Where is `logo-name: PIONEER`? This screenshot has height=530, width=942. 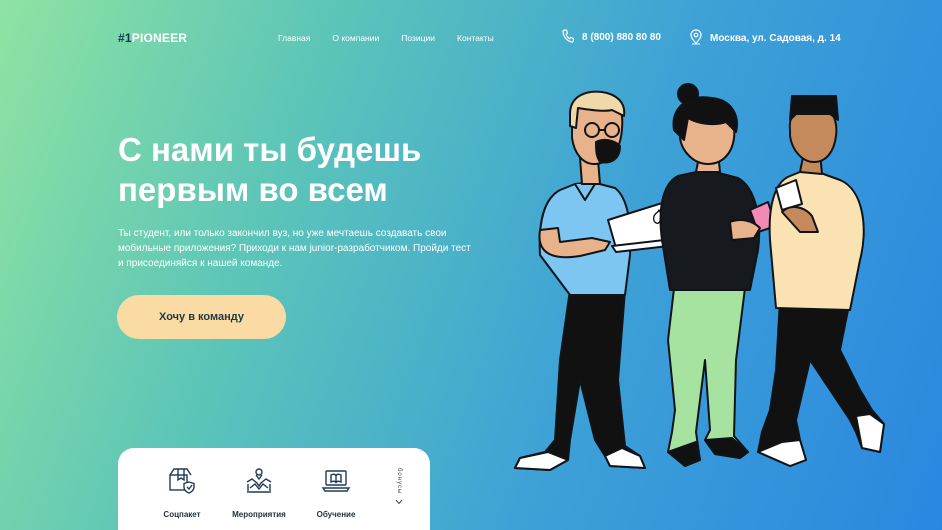
logo-name: PIONEER is located at coordinates (159, 38).